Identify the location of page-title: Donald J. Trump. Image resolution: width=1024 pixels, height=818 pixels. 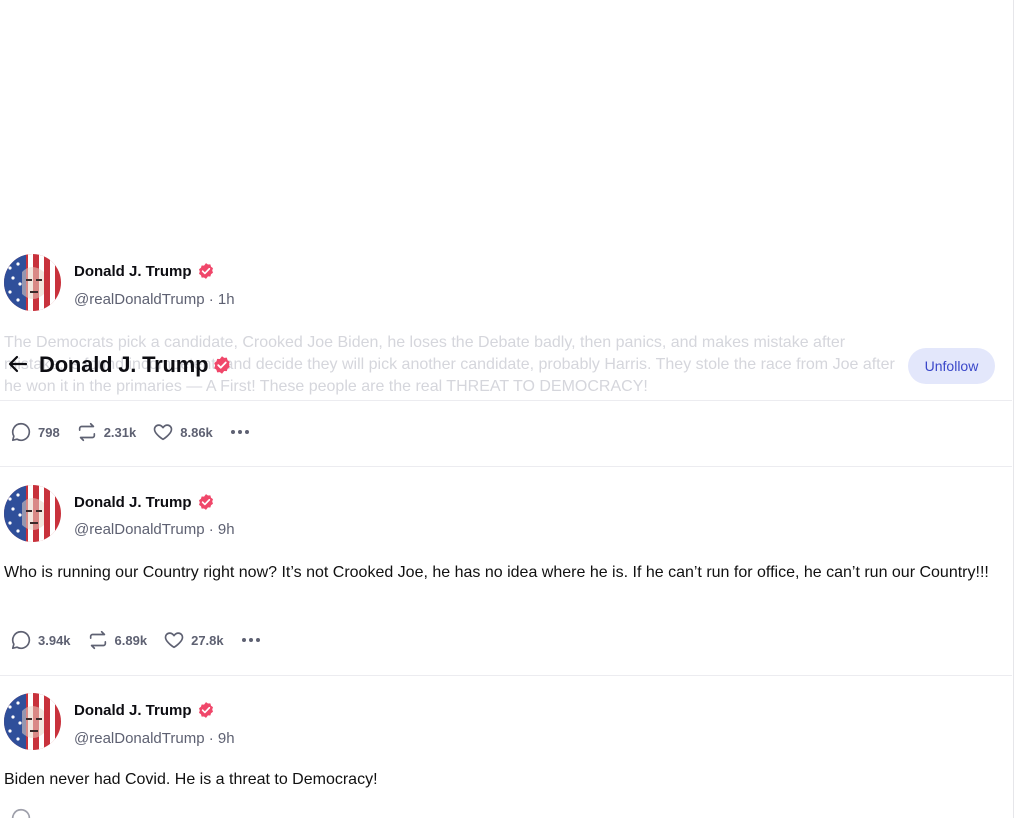
(135, 365).